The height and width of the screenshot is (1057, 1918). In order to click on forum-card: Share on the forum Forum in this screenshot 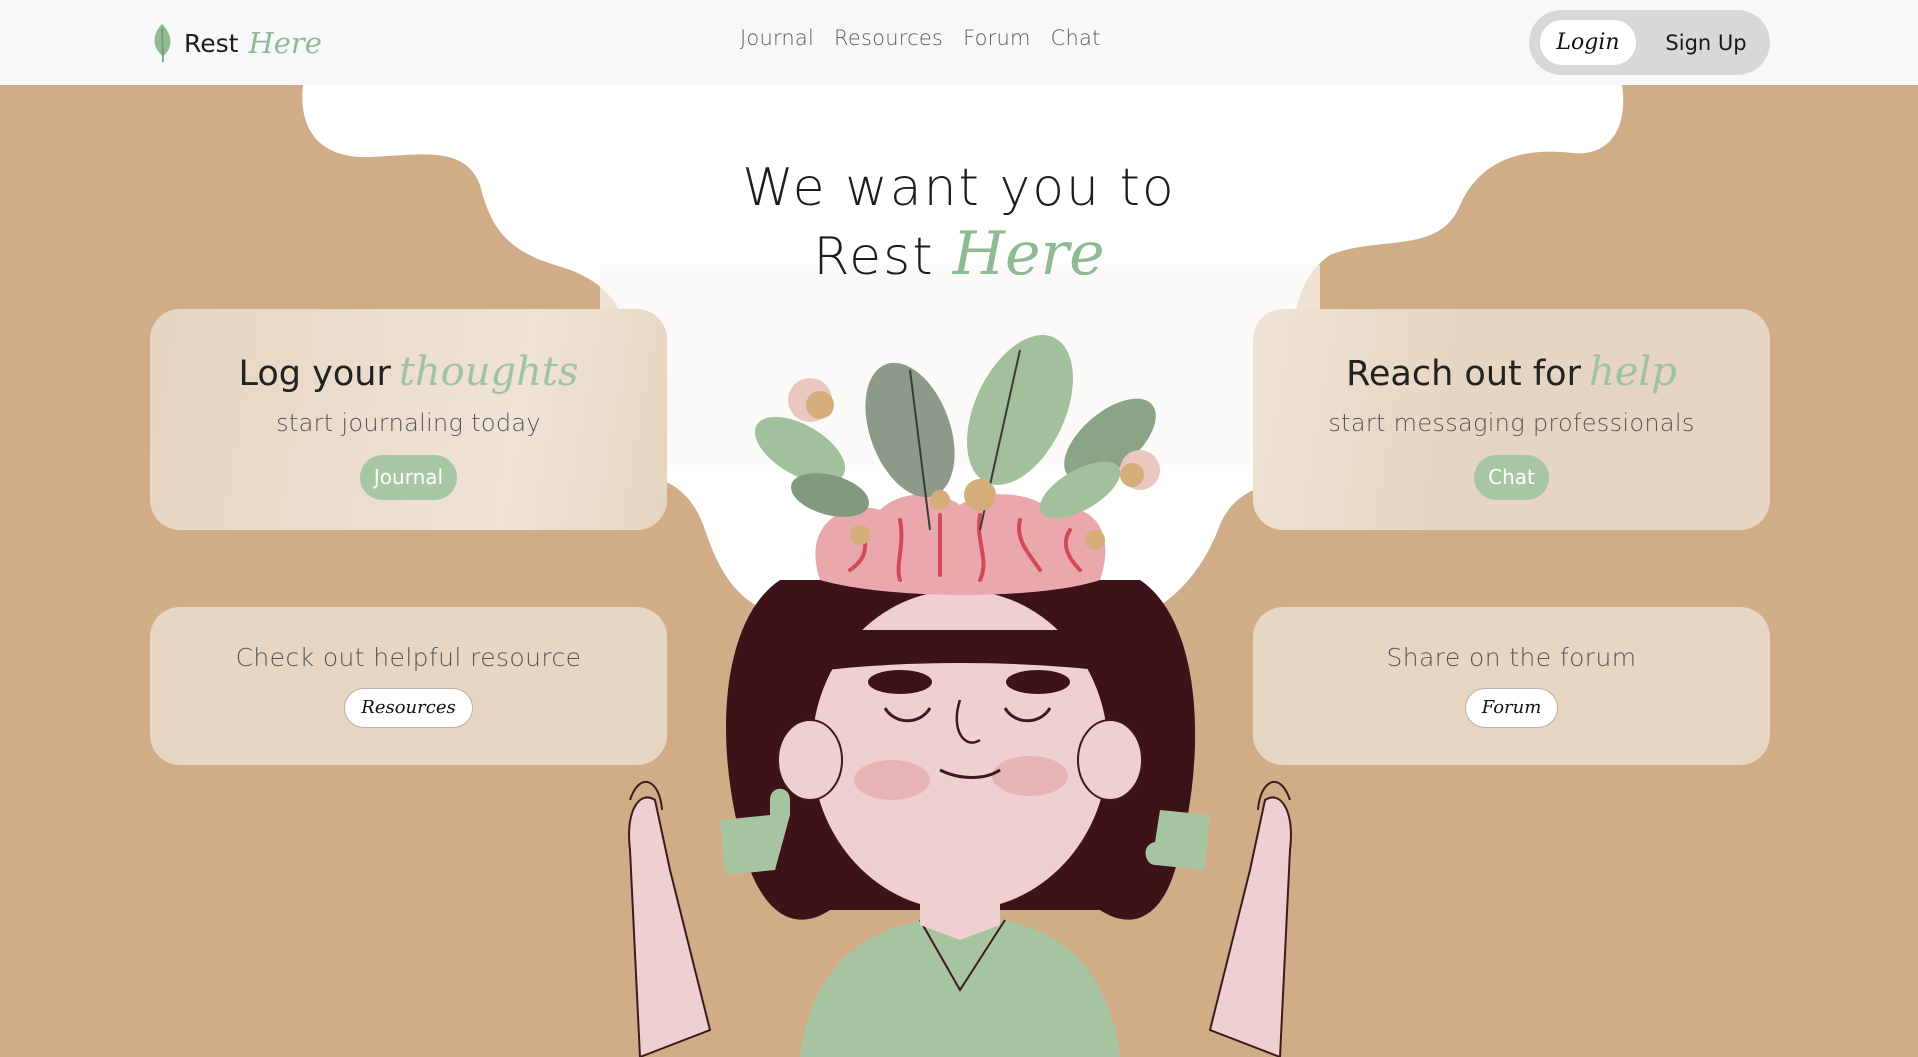, I will do `click(1511, 686)`.